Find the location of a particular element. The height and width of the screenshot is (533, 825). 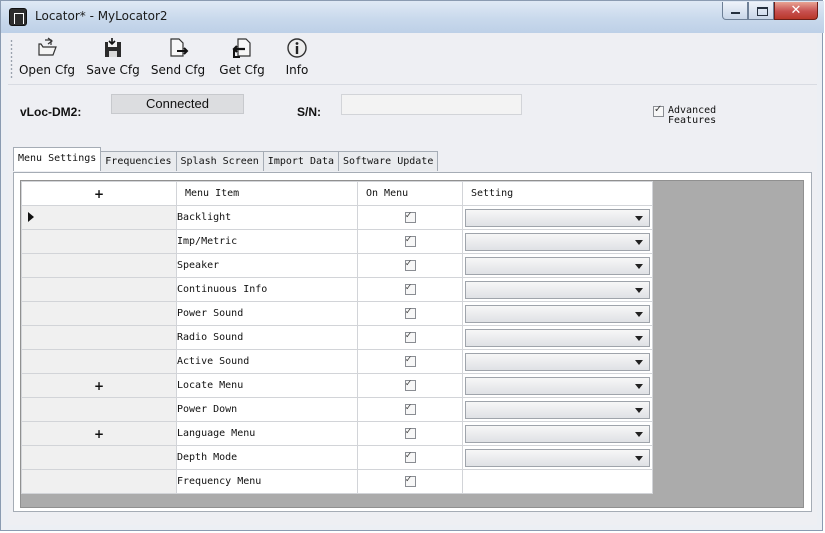

send-document-icon is located at coordinates (179, 47).